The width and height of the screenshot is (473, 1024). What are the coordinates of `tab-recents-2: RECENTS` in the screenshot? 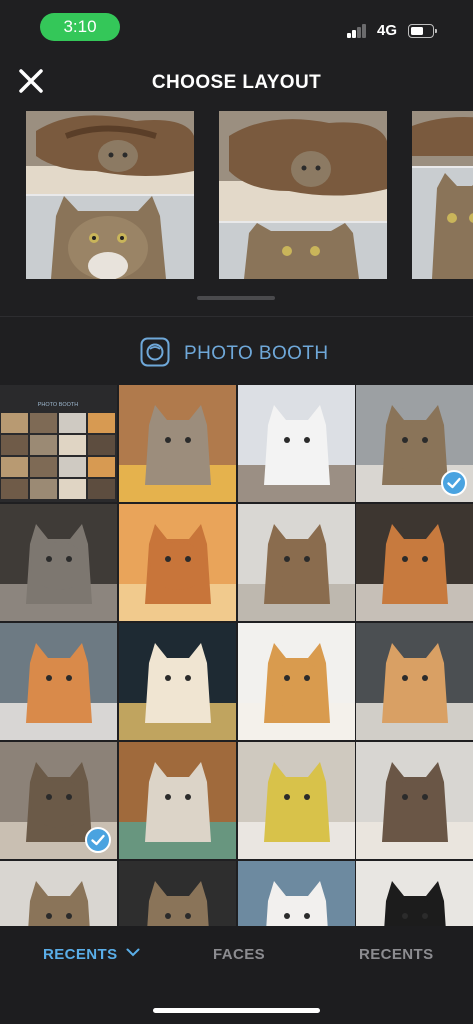 It's located at (396, 954).